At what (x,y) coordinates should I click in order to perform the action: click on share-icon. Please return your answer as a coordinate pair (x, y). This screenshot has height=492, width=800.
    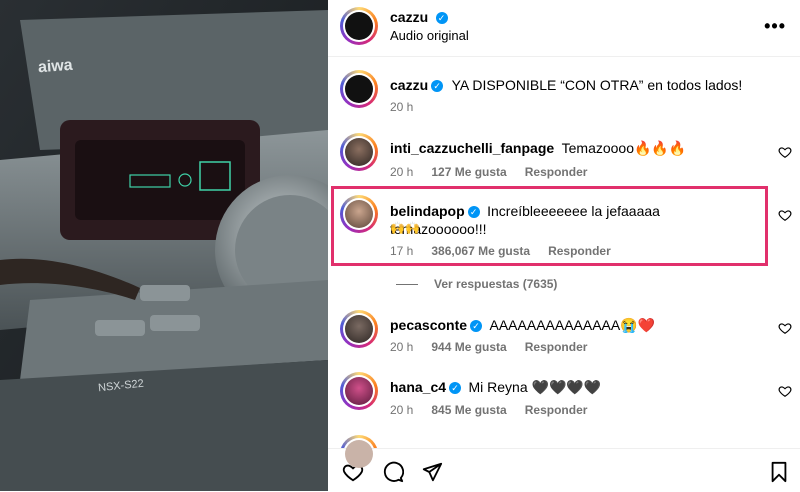
    Looking at the image, I should click on (432, 472).